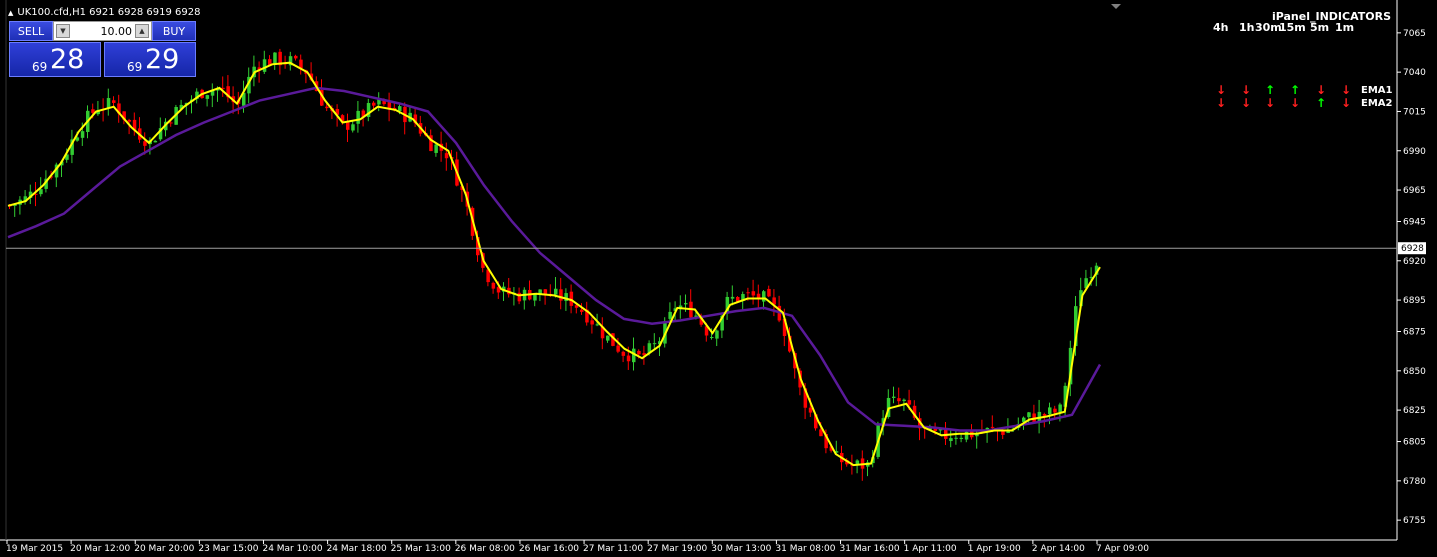 This screenshot has width=1437, height=557. I want to click on time-tick-label: 24 Mar 18:00, so click(357, 549).